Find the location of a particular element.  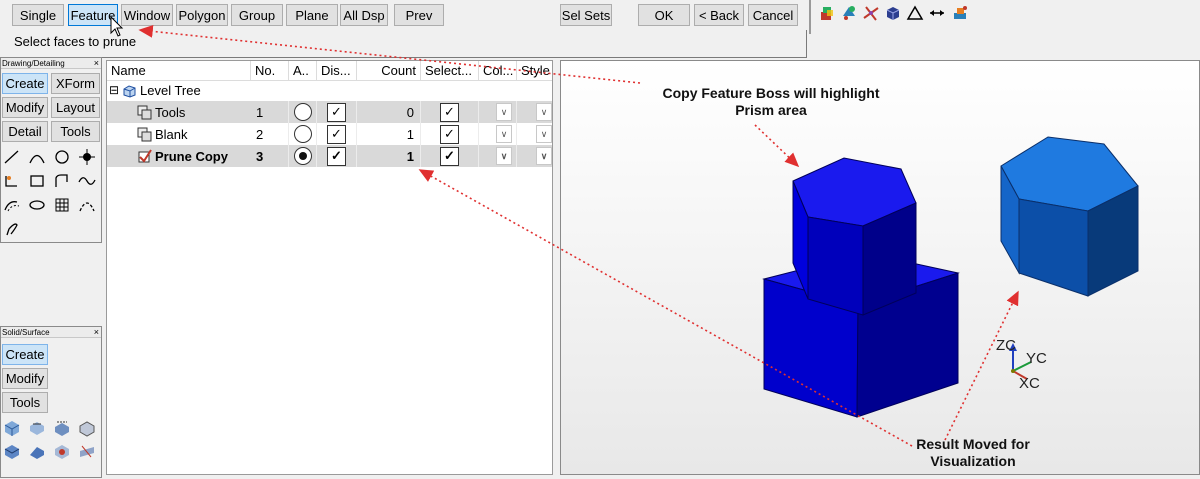

line-icon is located at coordinates (12, 157).